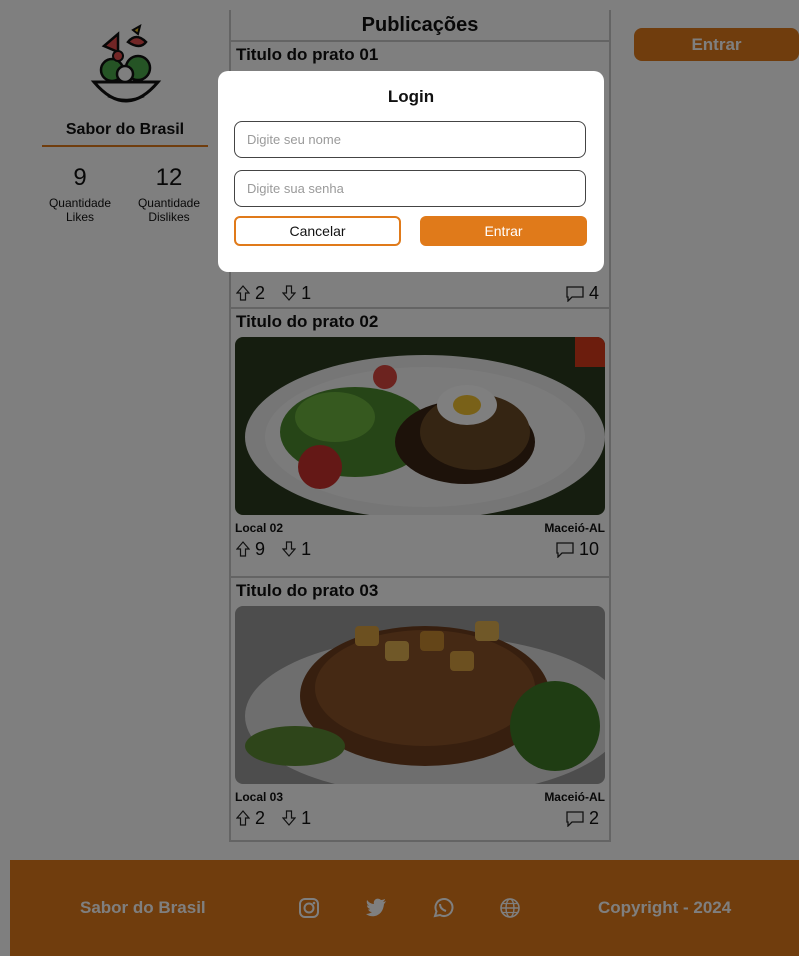 This screenshot has width=799, height=956. I want to click on password-field, so click(410, 188).